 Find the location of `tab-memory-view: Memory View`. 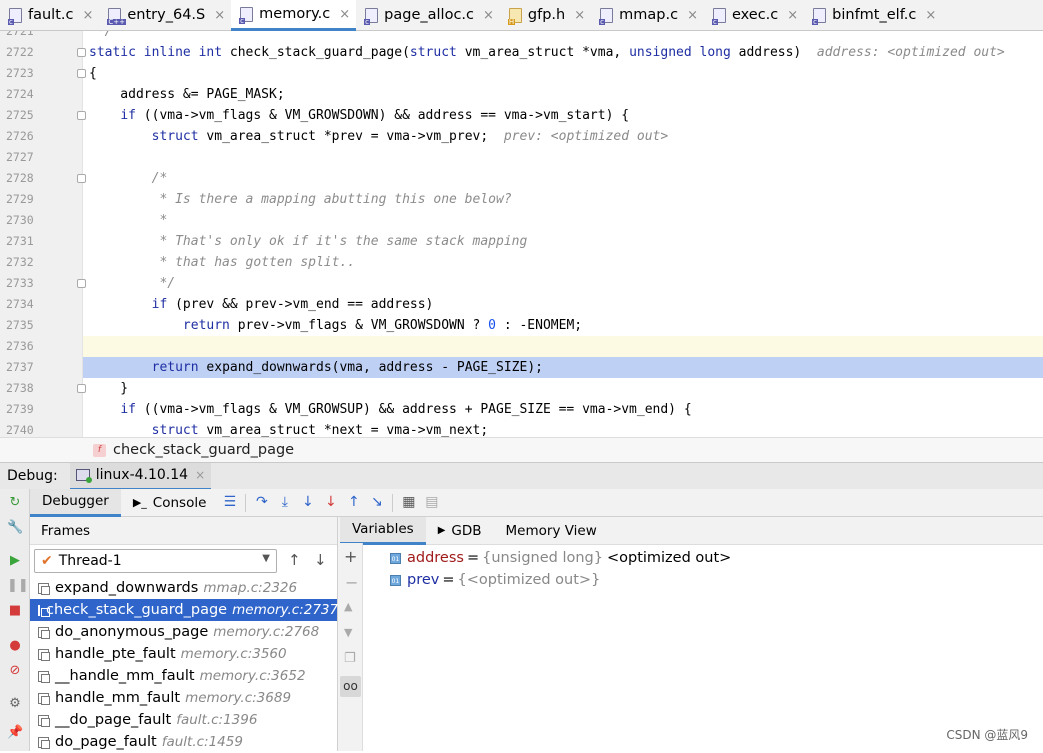

tab-memory-view: Memory View is located at coordinates (551, 531).